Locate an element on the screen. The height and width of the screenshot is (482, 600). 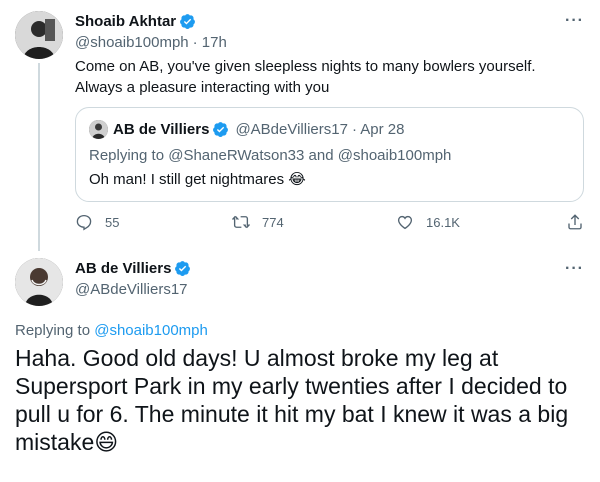
reply-icon is located at coordinates (84, 222).